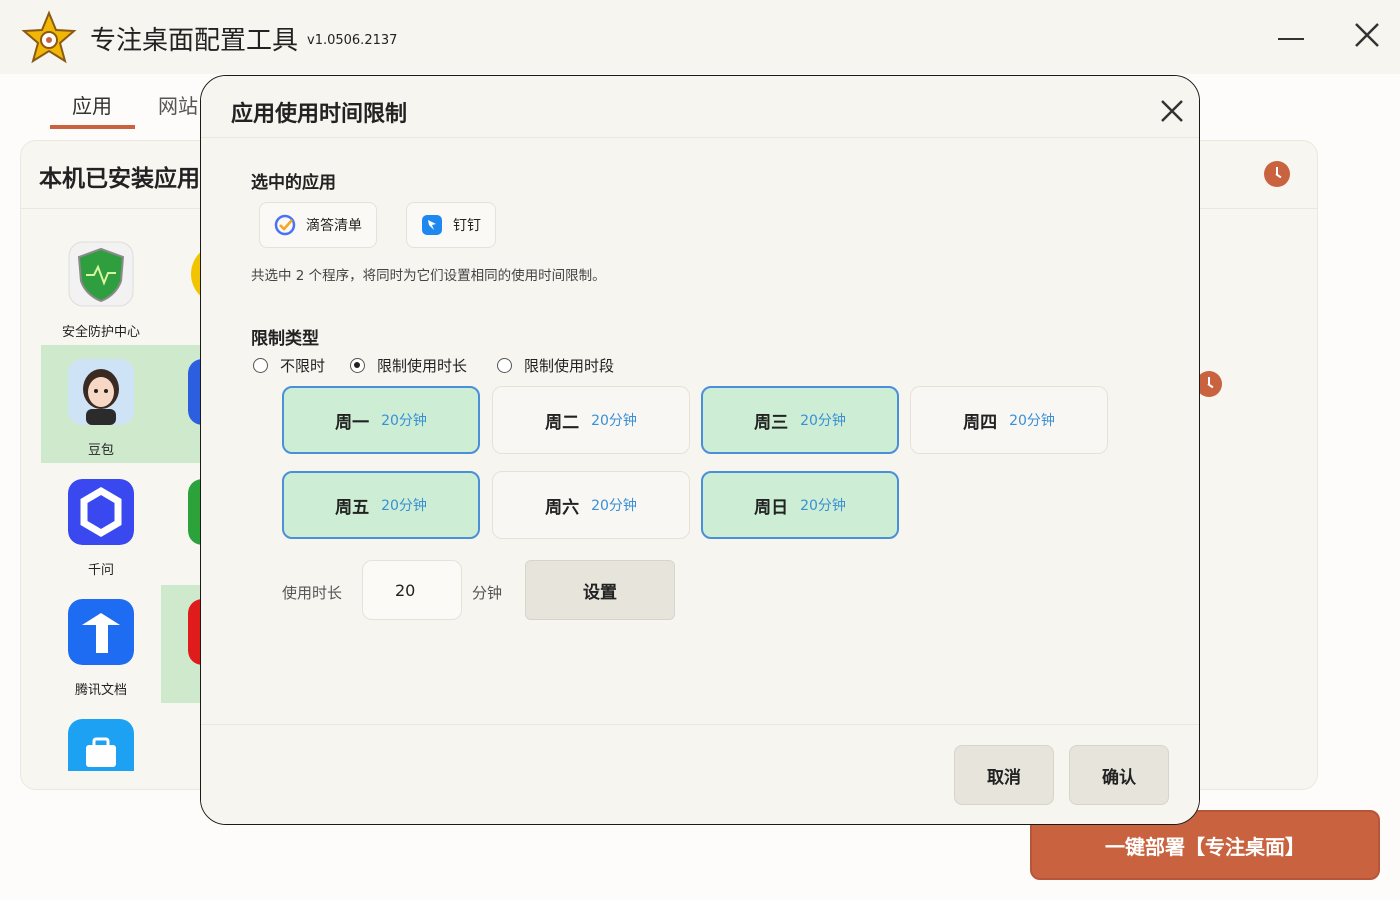 The height and width of the screenshot is (900, 1400). What do you see at coordinates (352, 40) in the screenshot?
I see `app-version: v1.0506.2137` at bounding box center [352, 40].